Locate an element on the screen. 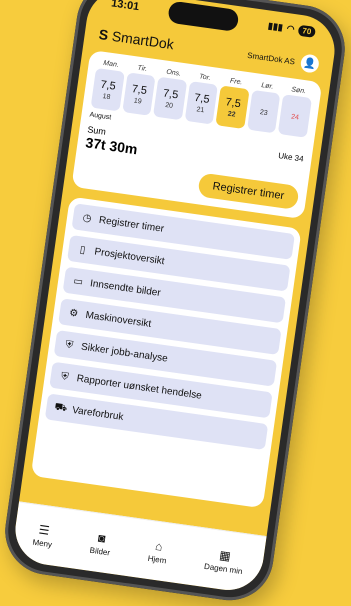 This screenshot has width=351, height=606. day-box: 7,5 18 is located at coordinates (107, 89).